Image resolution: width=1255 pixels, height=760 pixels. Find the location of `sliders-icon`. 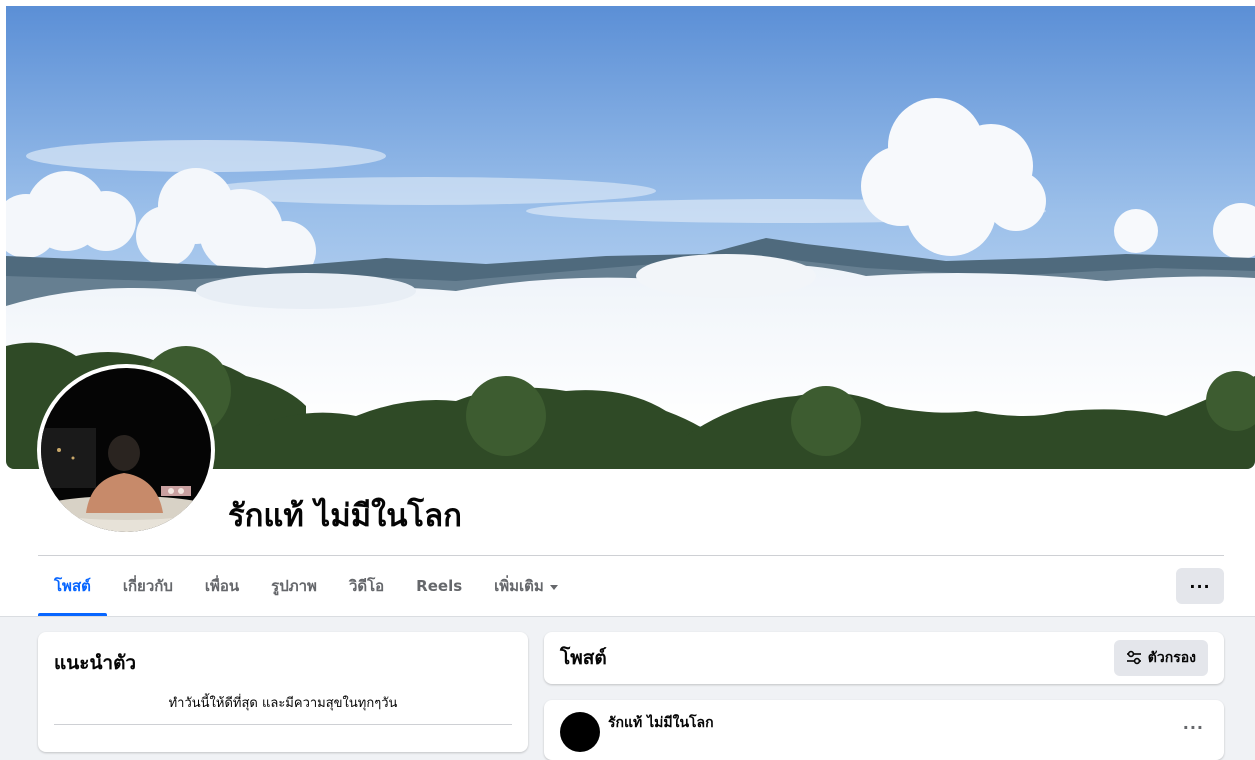

sliders-icon is located at coordinates (1133, 657).